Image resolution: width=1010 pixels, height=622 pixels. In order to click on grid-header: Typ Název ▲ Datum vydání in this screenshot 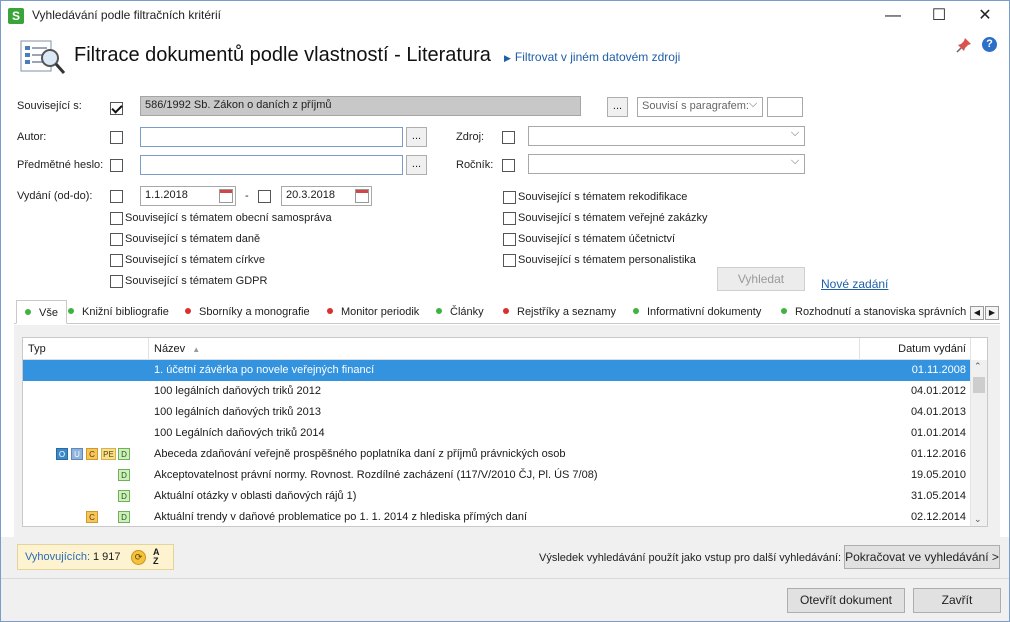, I will do `click(497, 349)`.